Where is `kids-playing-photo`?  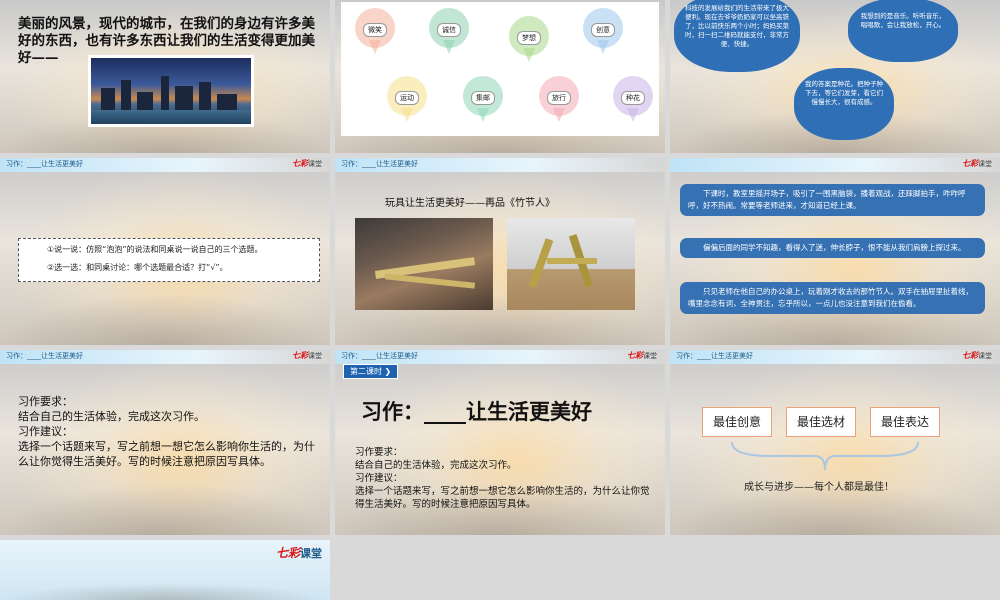 kids-playing-photo is located at coordinates (424, 264).